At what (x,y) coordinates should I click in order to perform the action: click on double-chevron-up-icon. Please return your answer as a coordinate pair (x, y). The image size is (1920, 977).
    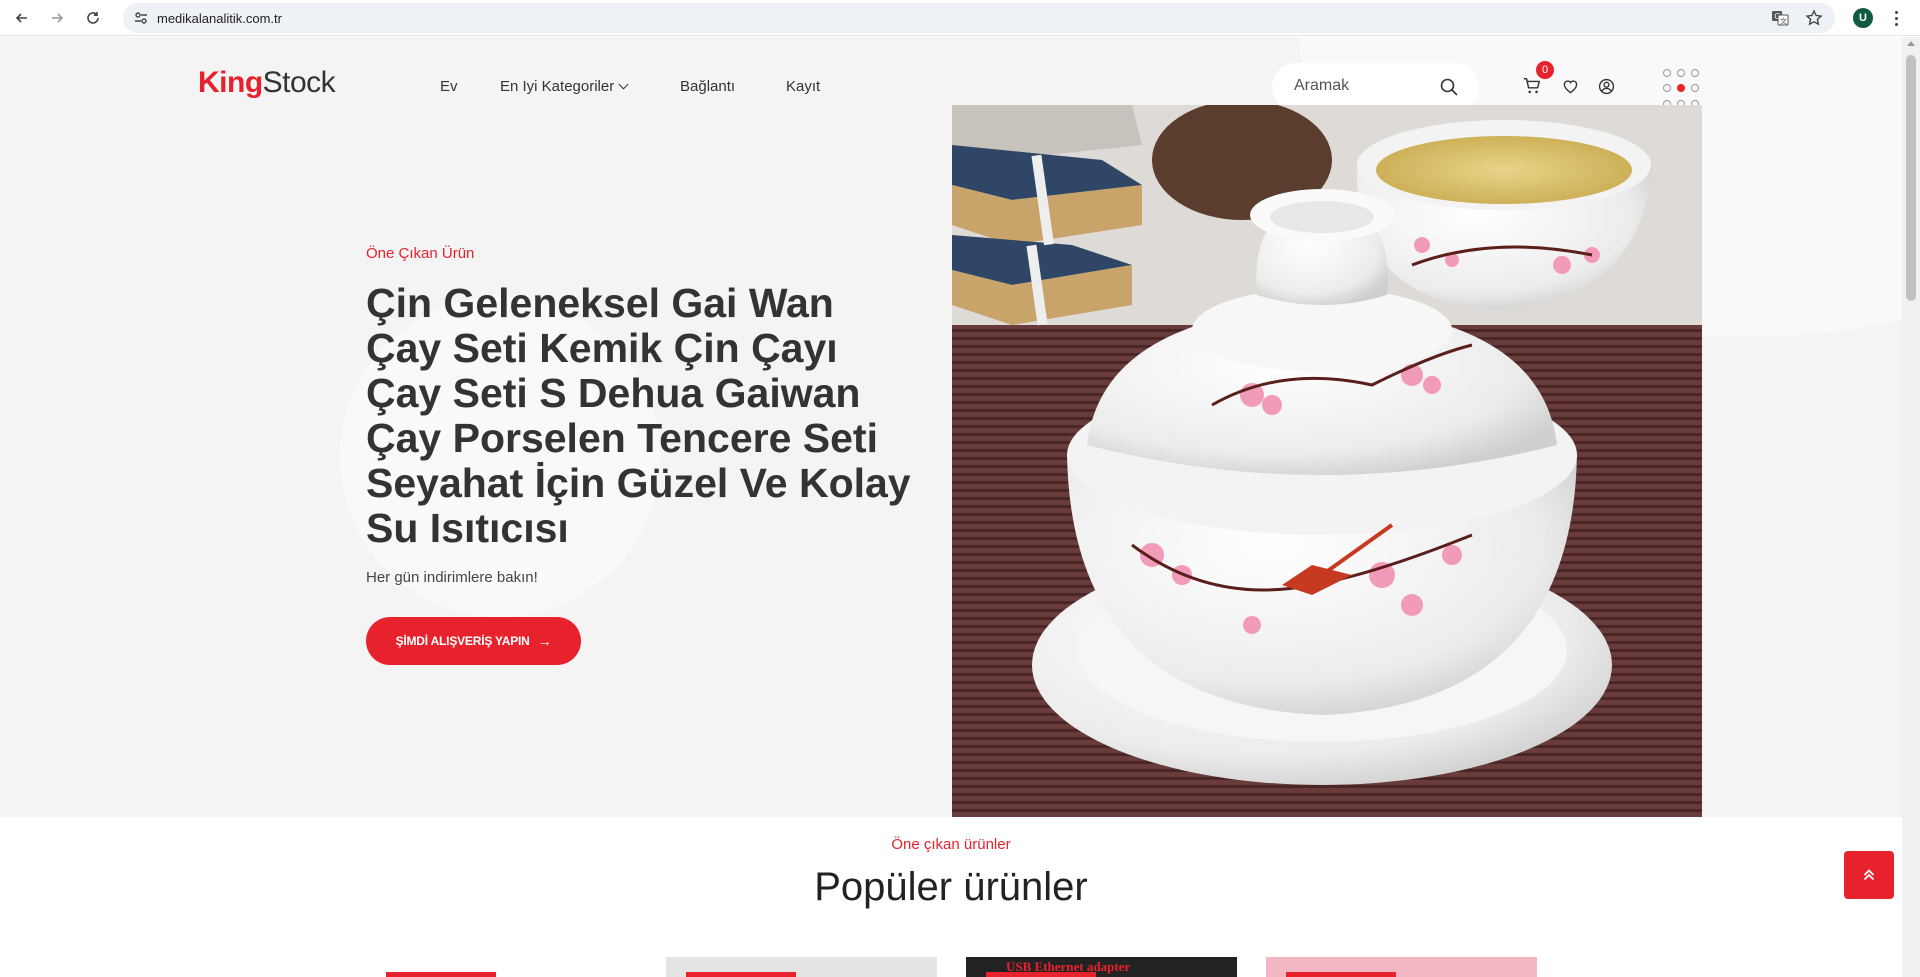
    Looking at the image, I should click on (1869, 875).